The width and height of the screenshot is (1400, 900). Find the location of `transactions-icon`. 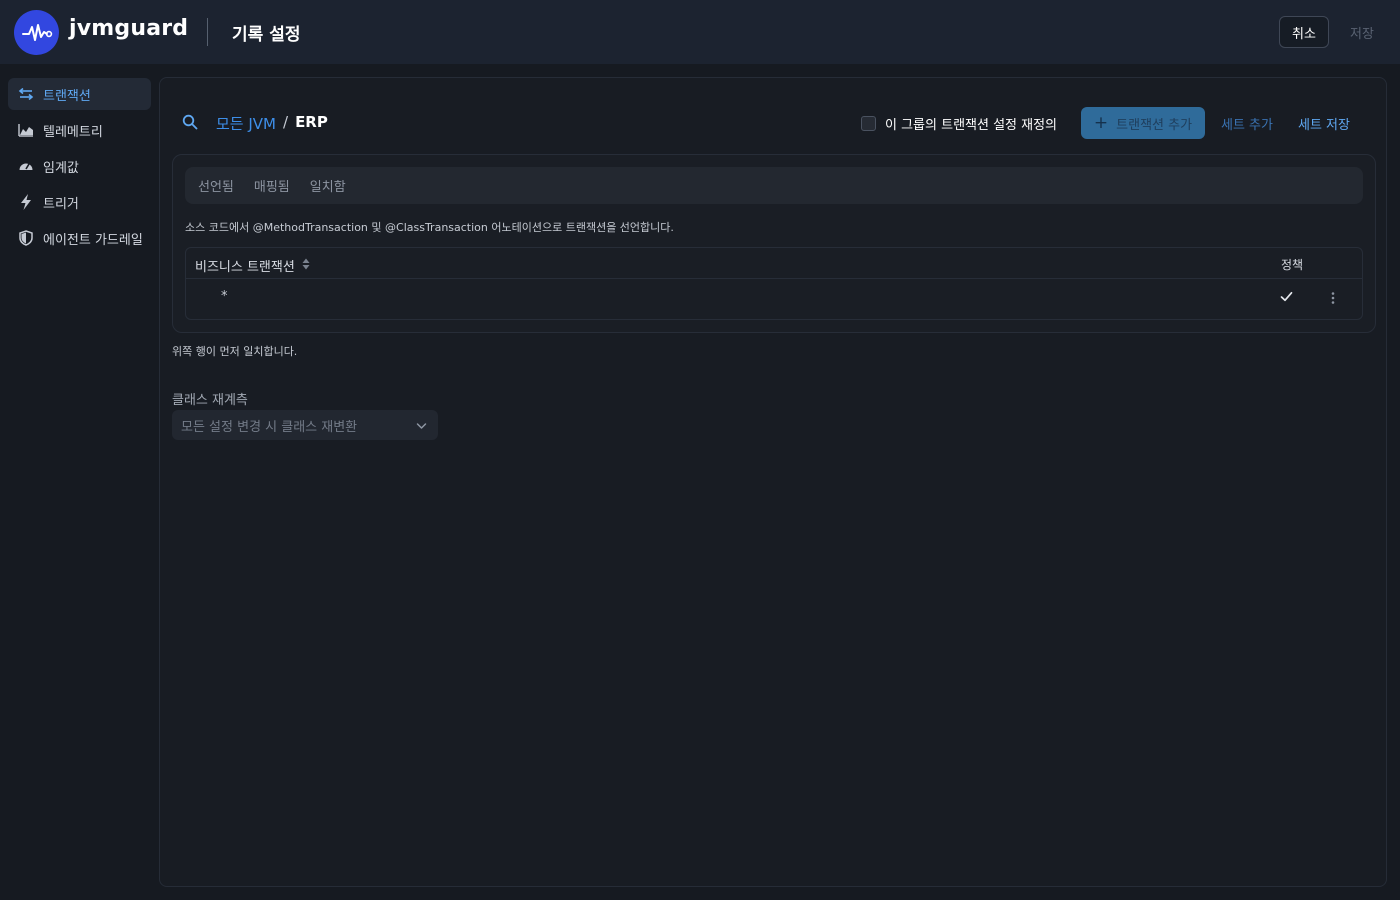

transactions-icon is located at coordinates (26, 94).